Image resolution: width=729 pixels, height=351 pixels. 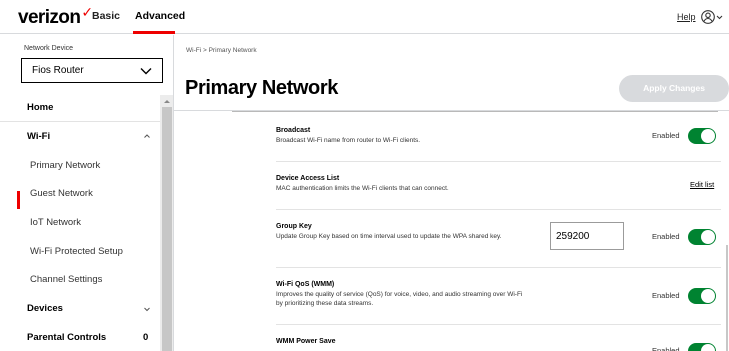 What do you see at coordinates (65, 165) in the screenshot?
I see `sidebar-item-primary-network: Primary Network` at bounding box center [65, 165].